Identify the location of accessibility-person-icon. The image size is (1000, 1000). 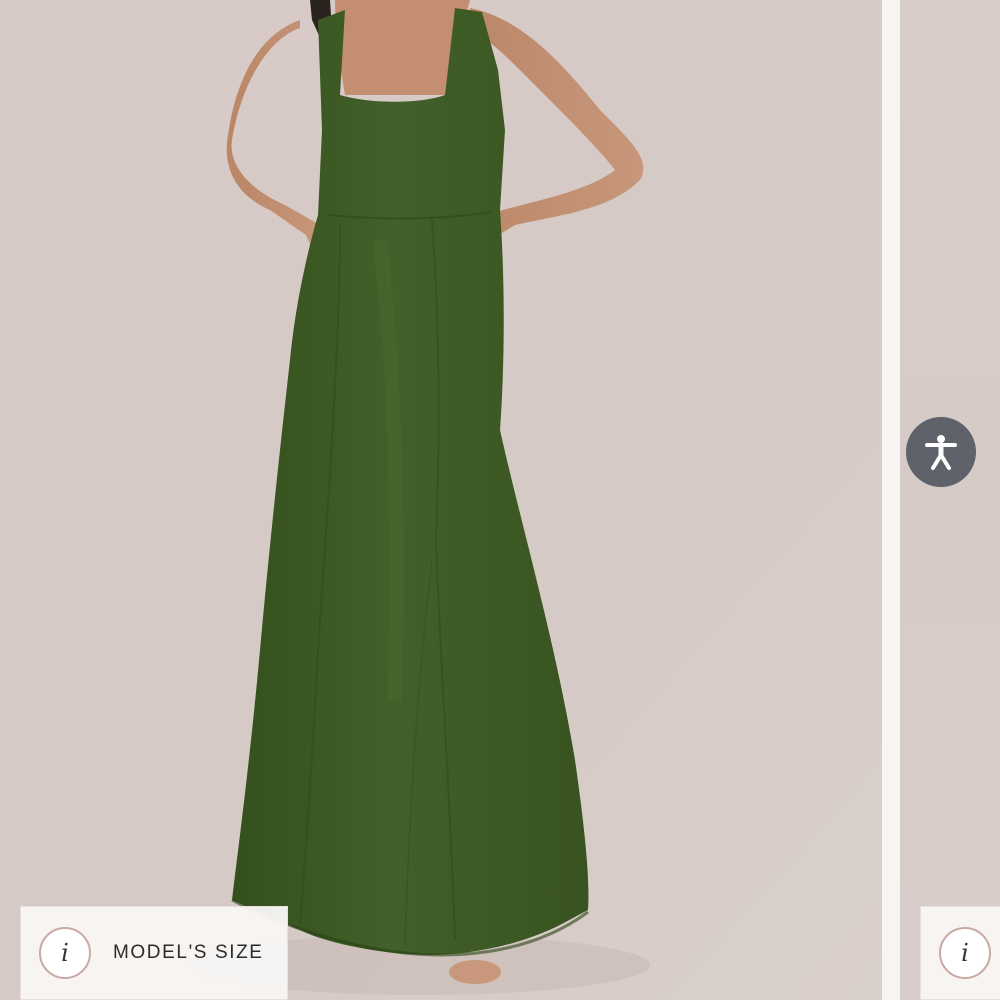
(941, 452).